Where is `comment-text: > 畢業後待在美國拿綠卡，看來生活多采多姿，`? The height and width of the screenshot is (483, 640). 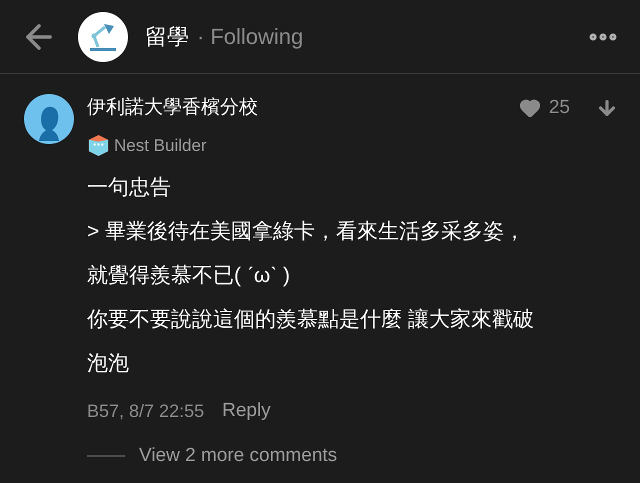
comment-text: > 畢業後待在美國拿綠卡，看來生活多采多姿， is located at coordinates (306, 232).